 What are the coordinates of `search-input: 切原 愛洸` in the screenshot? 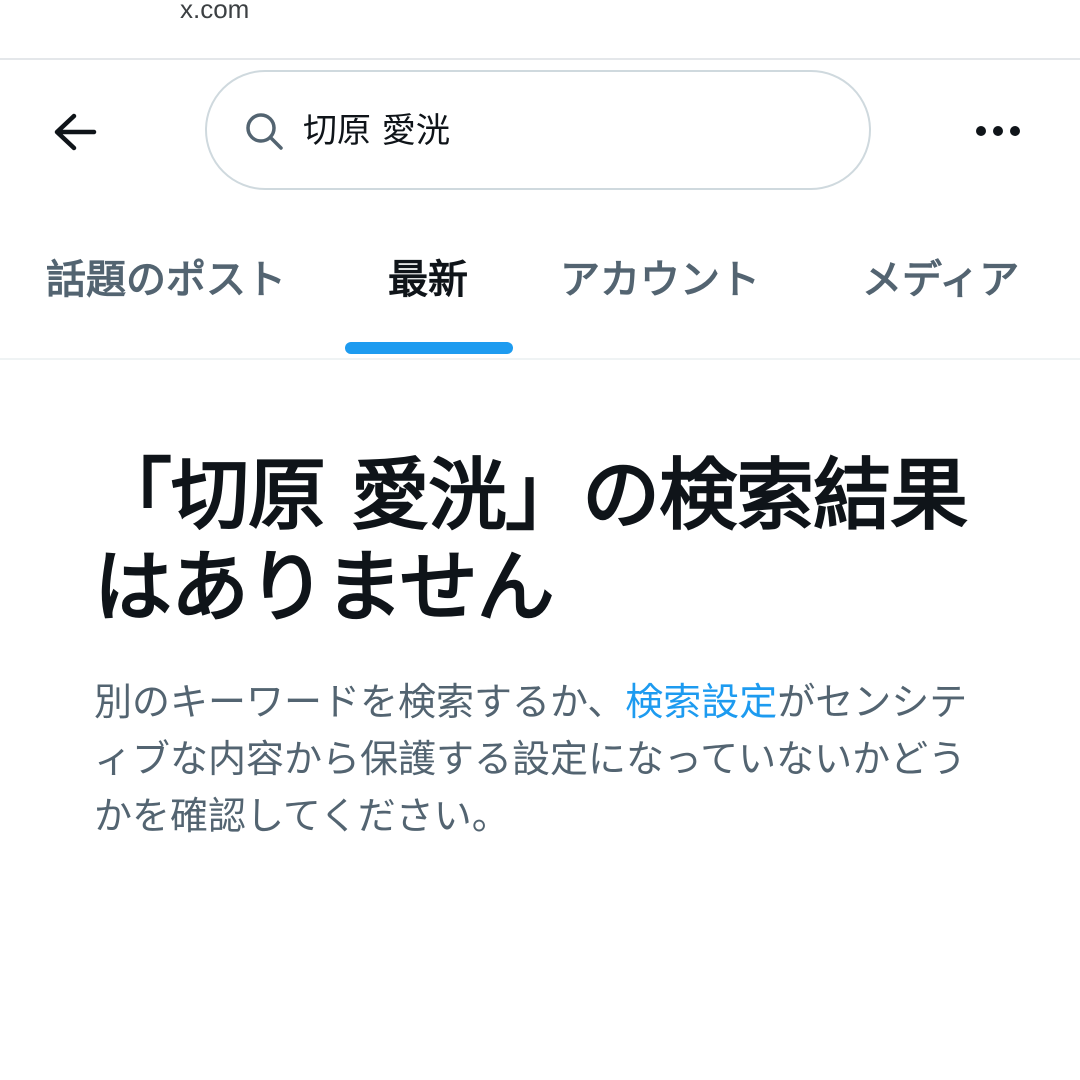 It's located at (538, 130).